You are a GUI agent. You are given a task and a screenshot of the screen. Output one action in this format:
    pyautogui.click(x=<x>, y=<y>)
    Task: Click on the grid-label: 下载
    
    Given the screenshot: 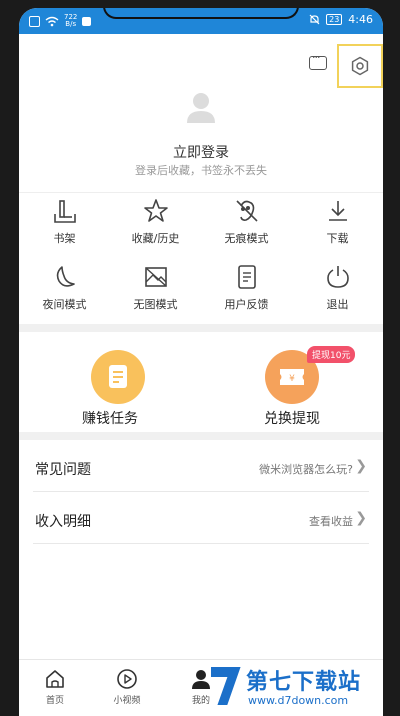 What is the action you would take?
    pyautogui.click(x=337, y=238)
    